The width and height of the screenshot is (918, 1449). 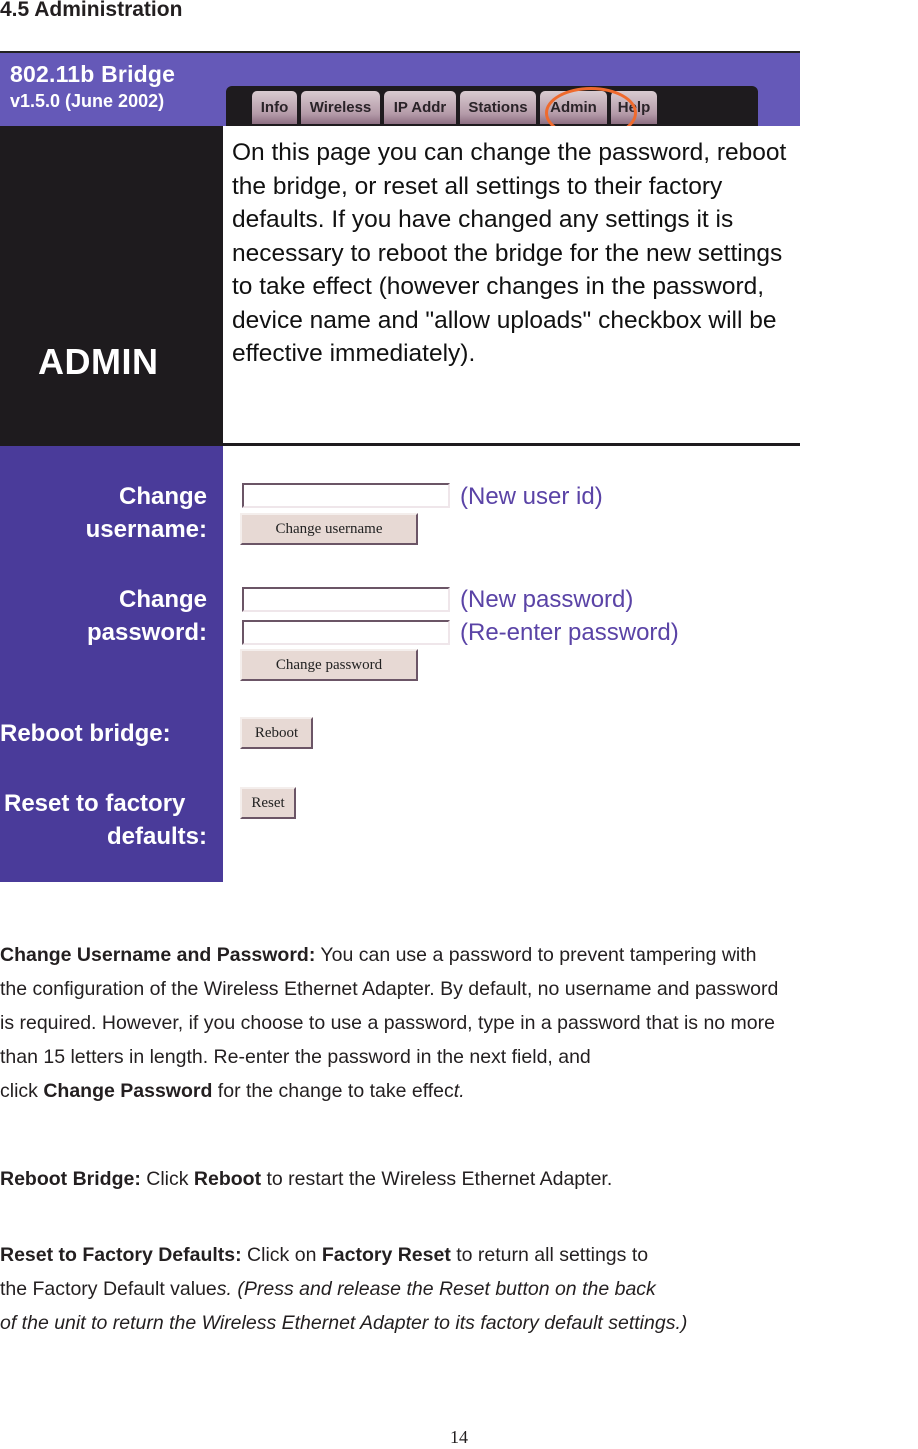 I want to click on p2-lead: Reboot Bridge:, so click(x=70, y=1179).